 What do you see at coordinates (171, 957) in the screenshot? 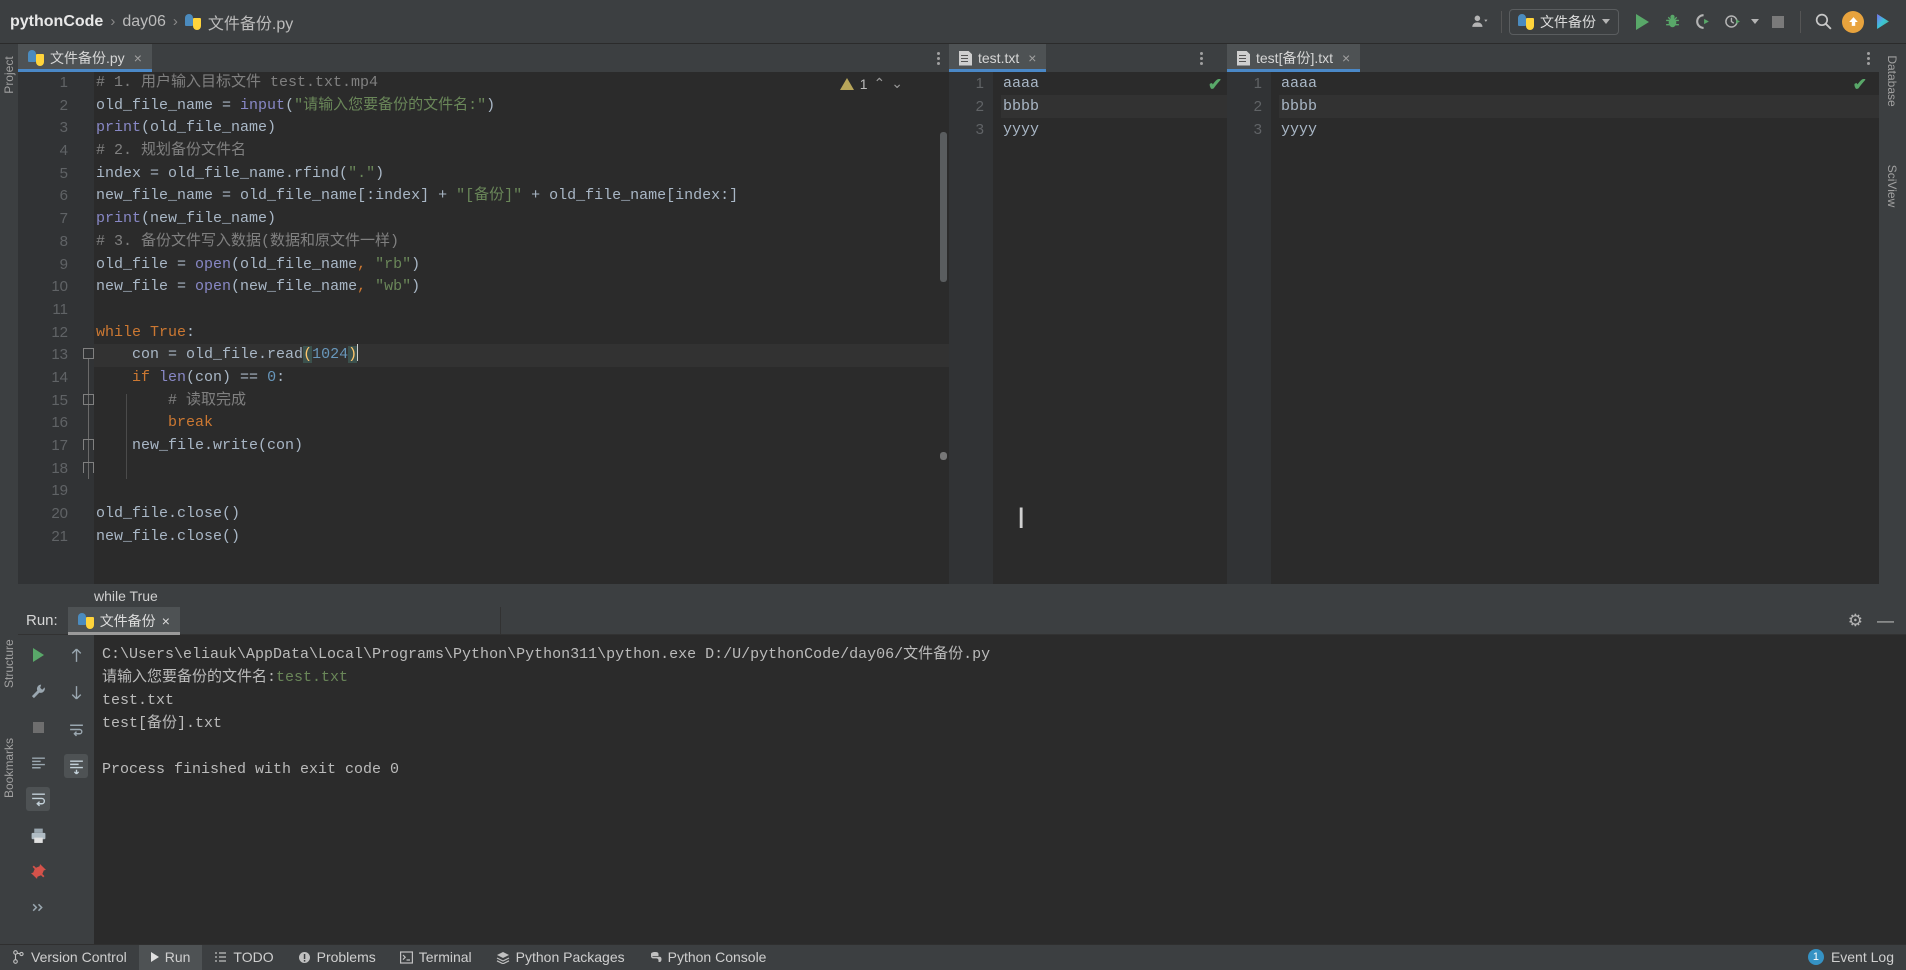
I see `status-run: Run` at bounding box center [171, 957].